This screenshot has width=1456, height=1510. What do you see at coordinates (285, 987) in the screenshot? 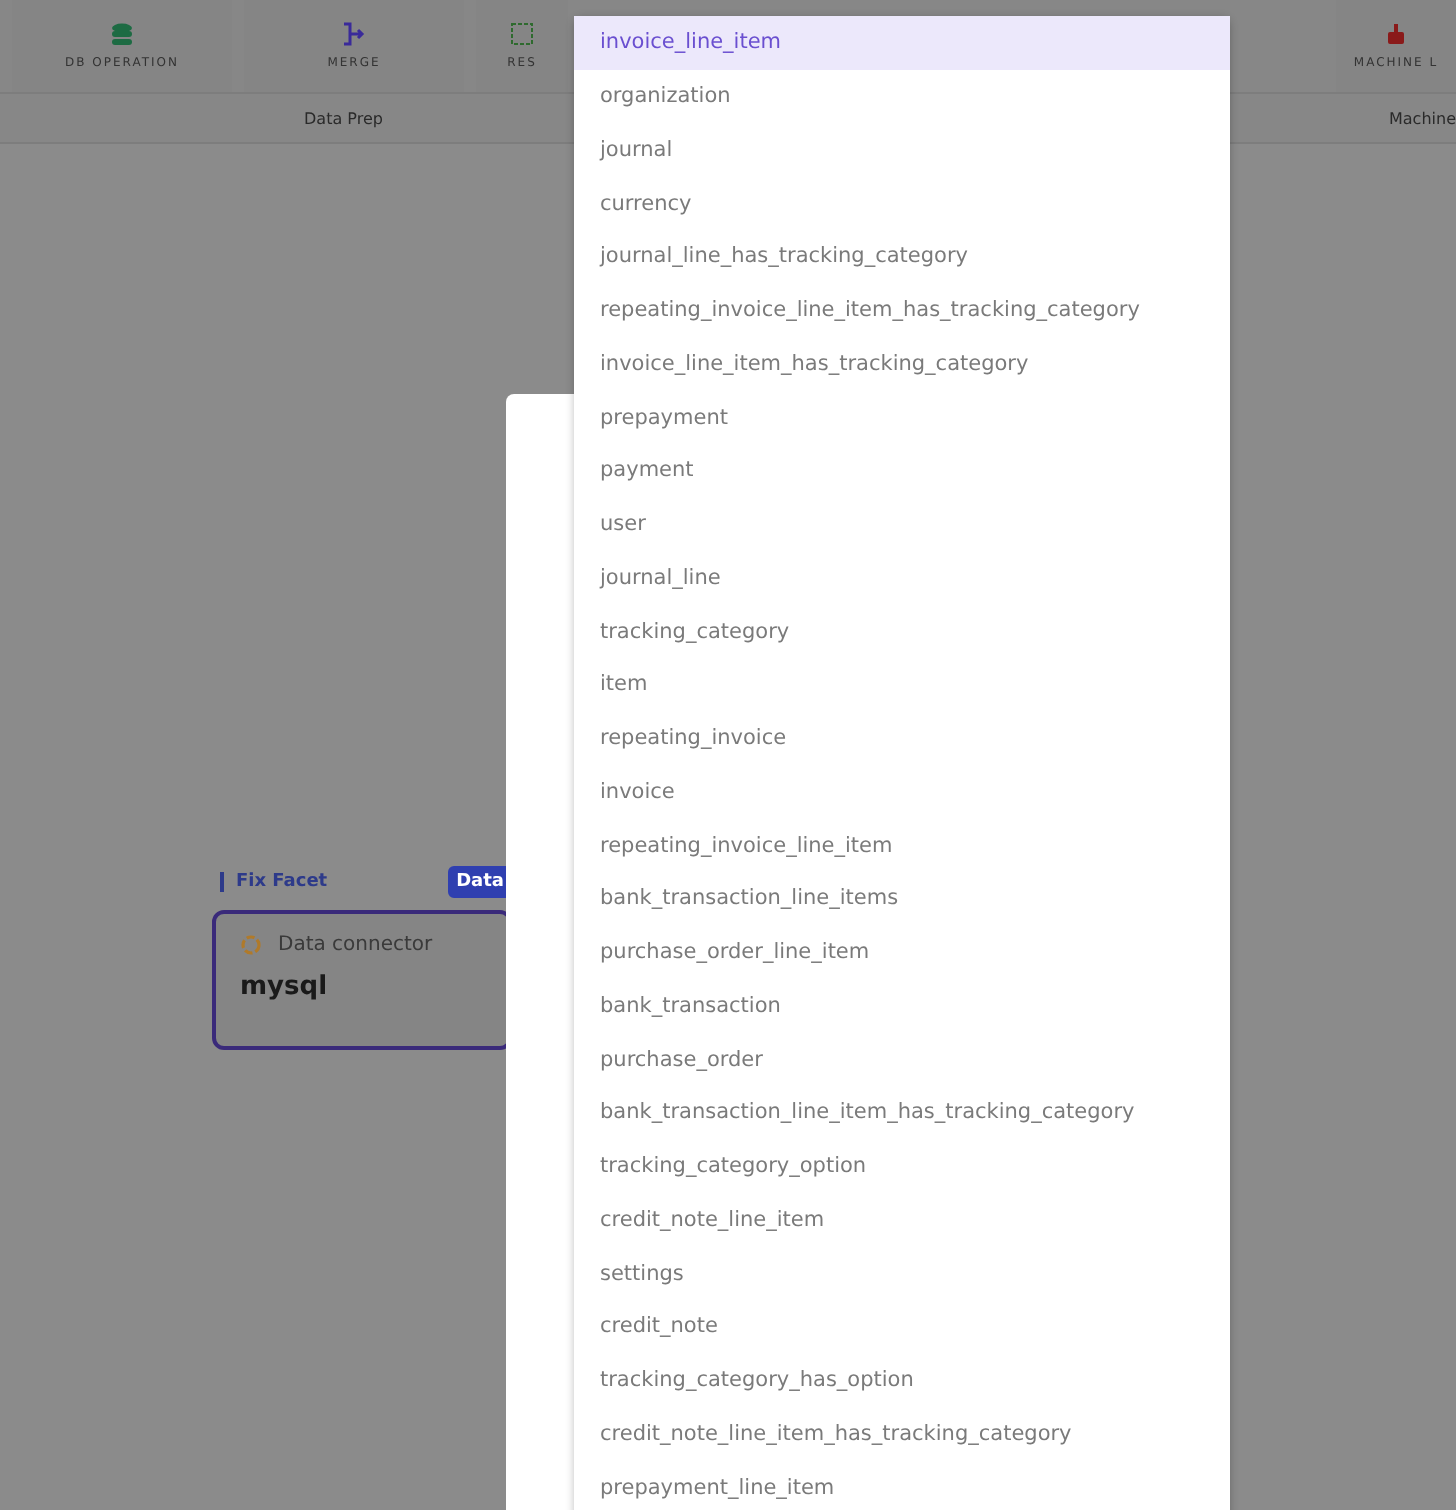
I see `node-name: mysql` at bounding box center [285, 987].